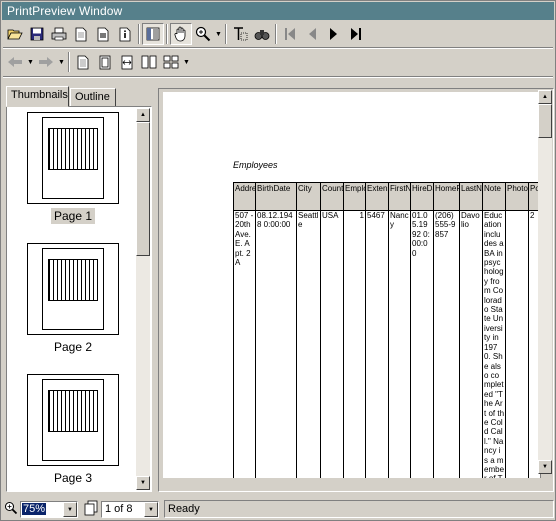 The width and height of the screenshot is (556, 521). I want to click on two-pages-view-icon, so click(149, 62).